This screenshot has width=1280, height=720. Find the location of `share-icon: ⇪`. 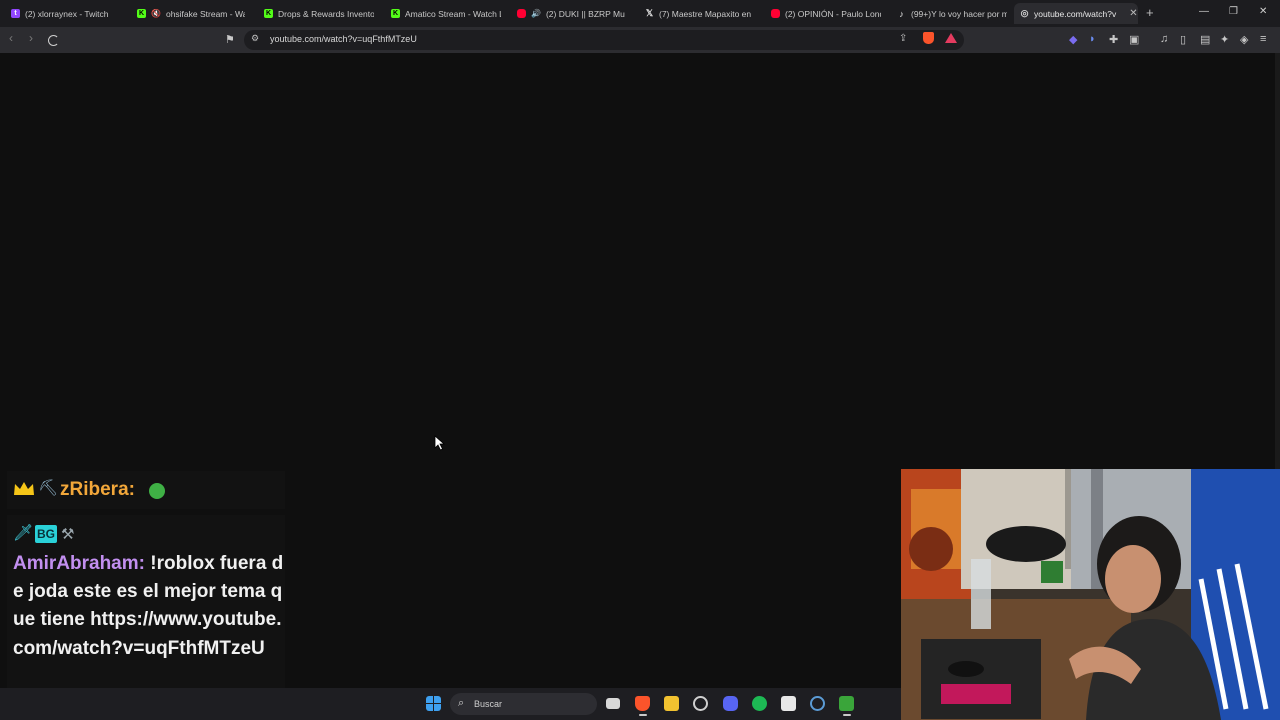

share-icon: ⇪ is located at coordinates (903, 38).